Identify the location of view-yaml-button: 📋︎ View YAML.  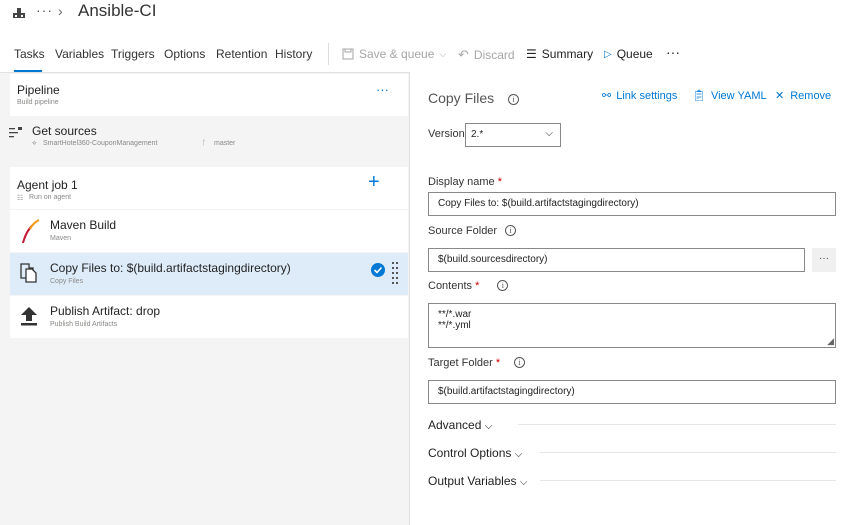
(729, 96).